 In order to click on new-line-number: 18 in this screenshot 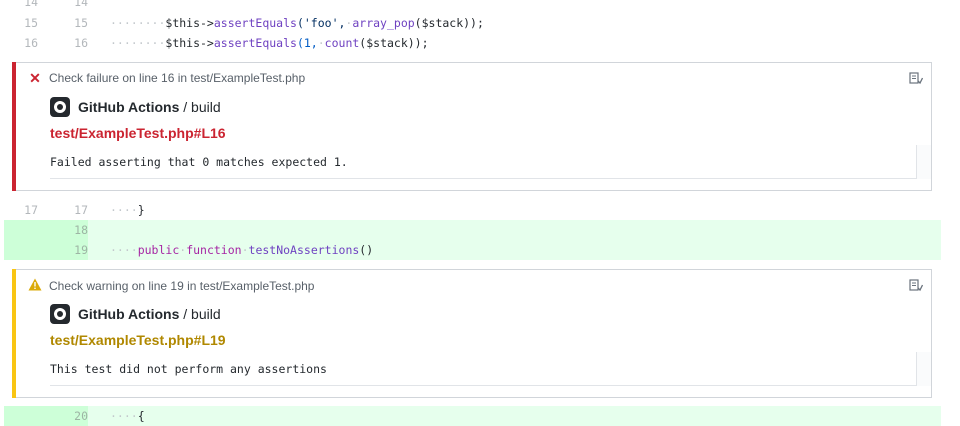, I will do `click(63, 230)`.